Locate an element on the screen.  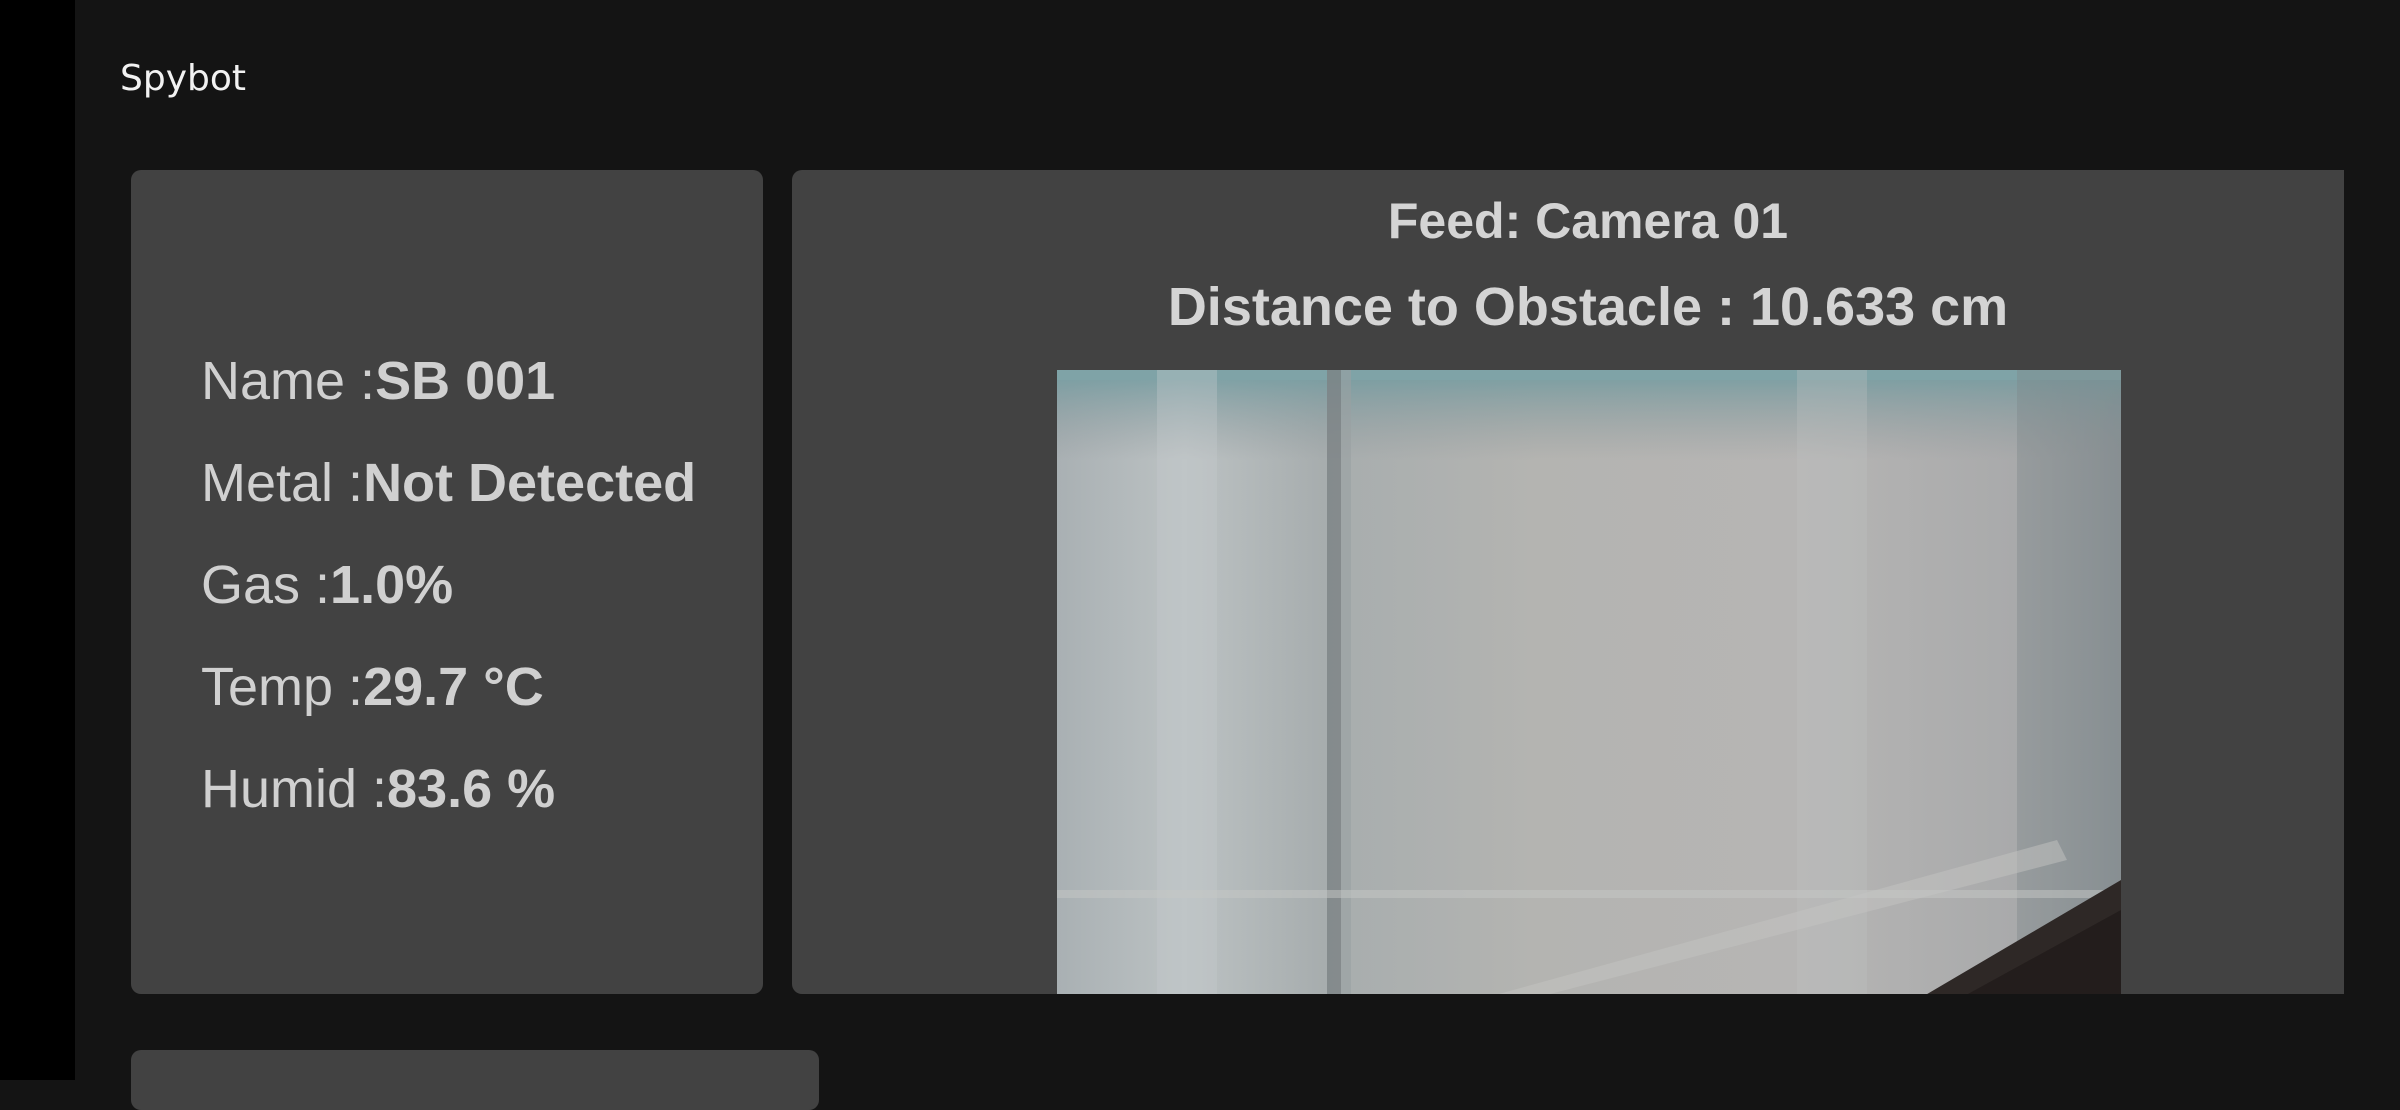
info-row-temp: Temp :29.7 °C is located at coordinates (448, 687).